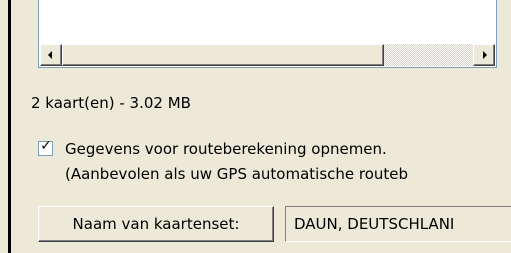 Image resolution: width=511 pixels, height=253 pixels. I want to click on routing-data-checkbox: ✓, so click(45, 147).